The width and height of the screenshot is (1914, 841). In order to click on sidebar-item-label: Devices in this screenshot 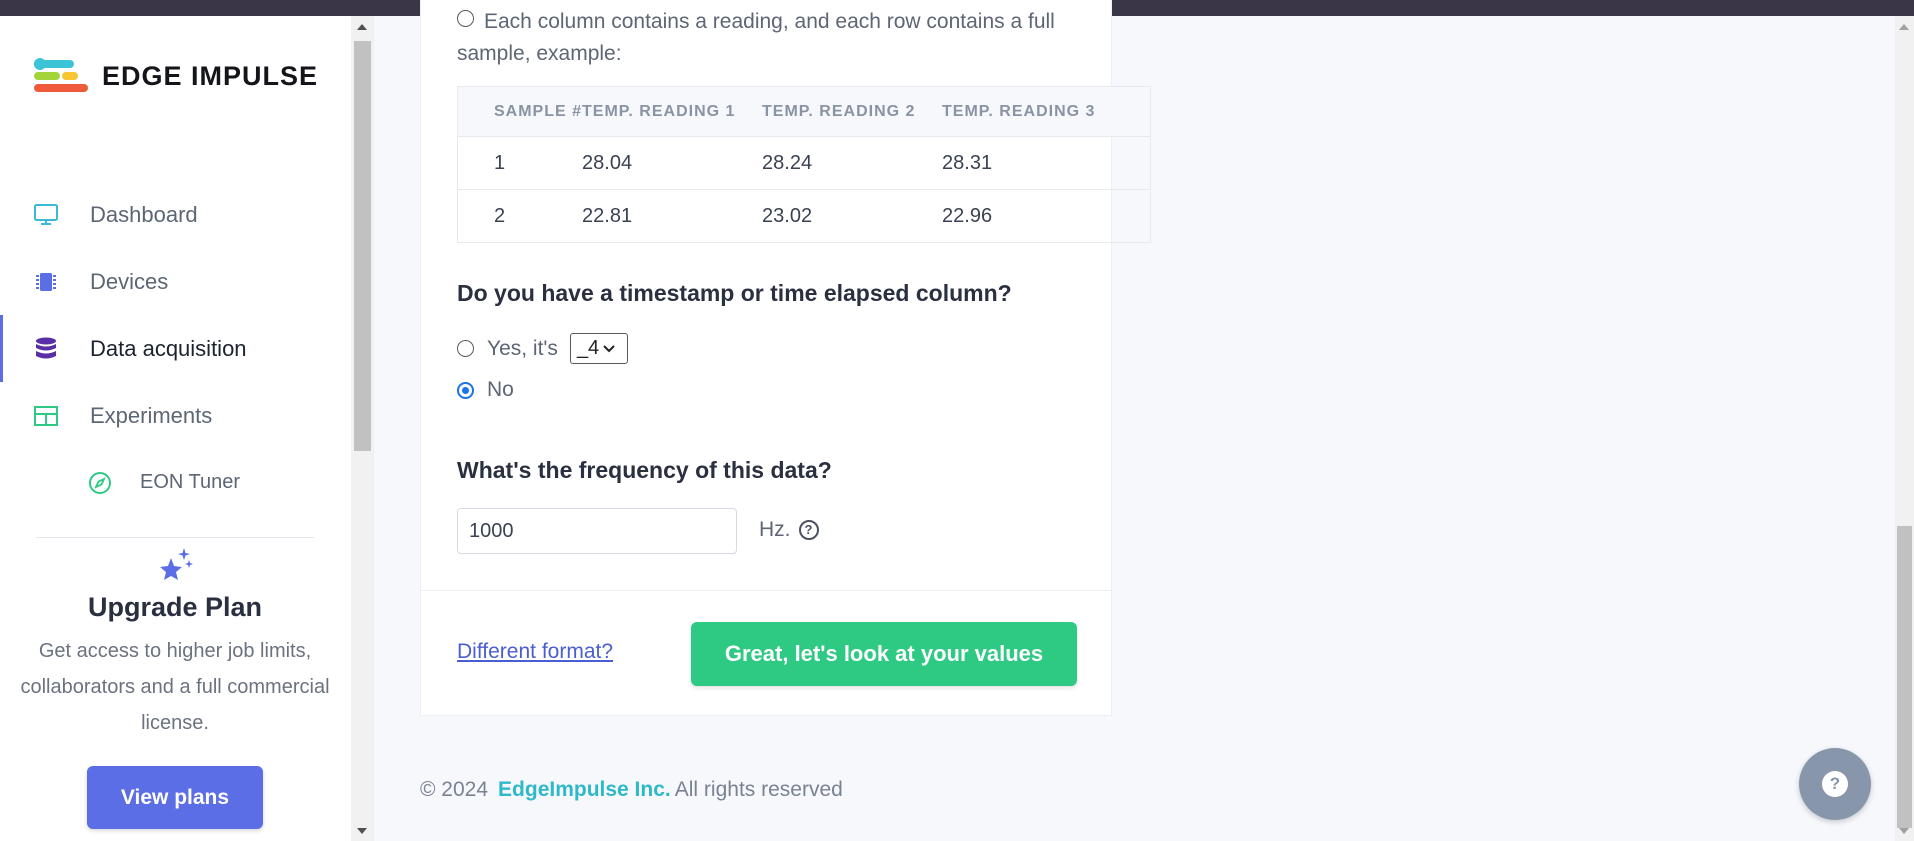, I will do `click(129, 281)`.